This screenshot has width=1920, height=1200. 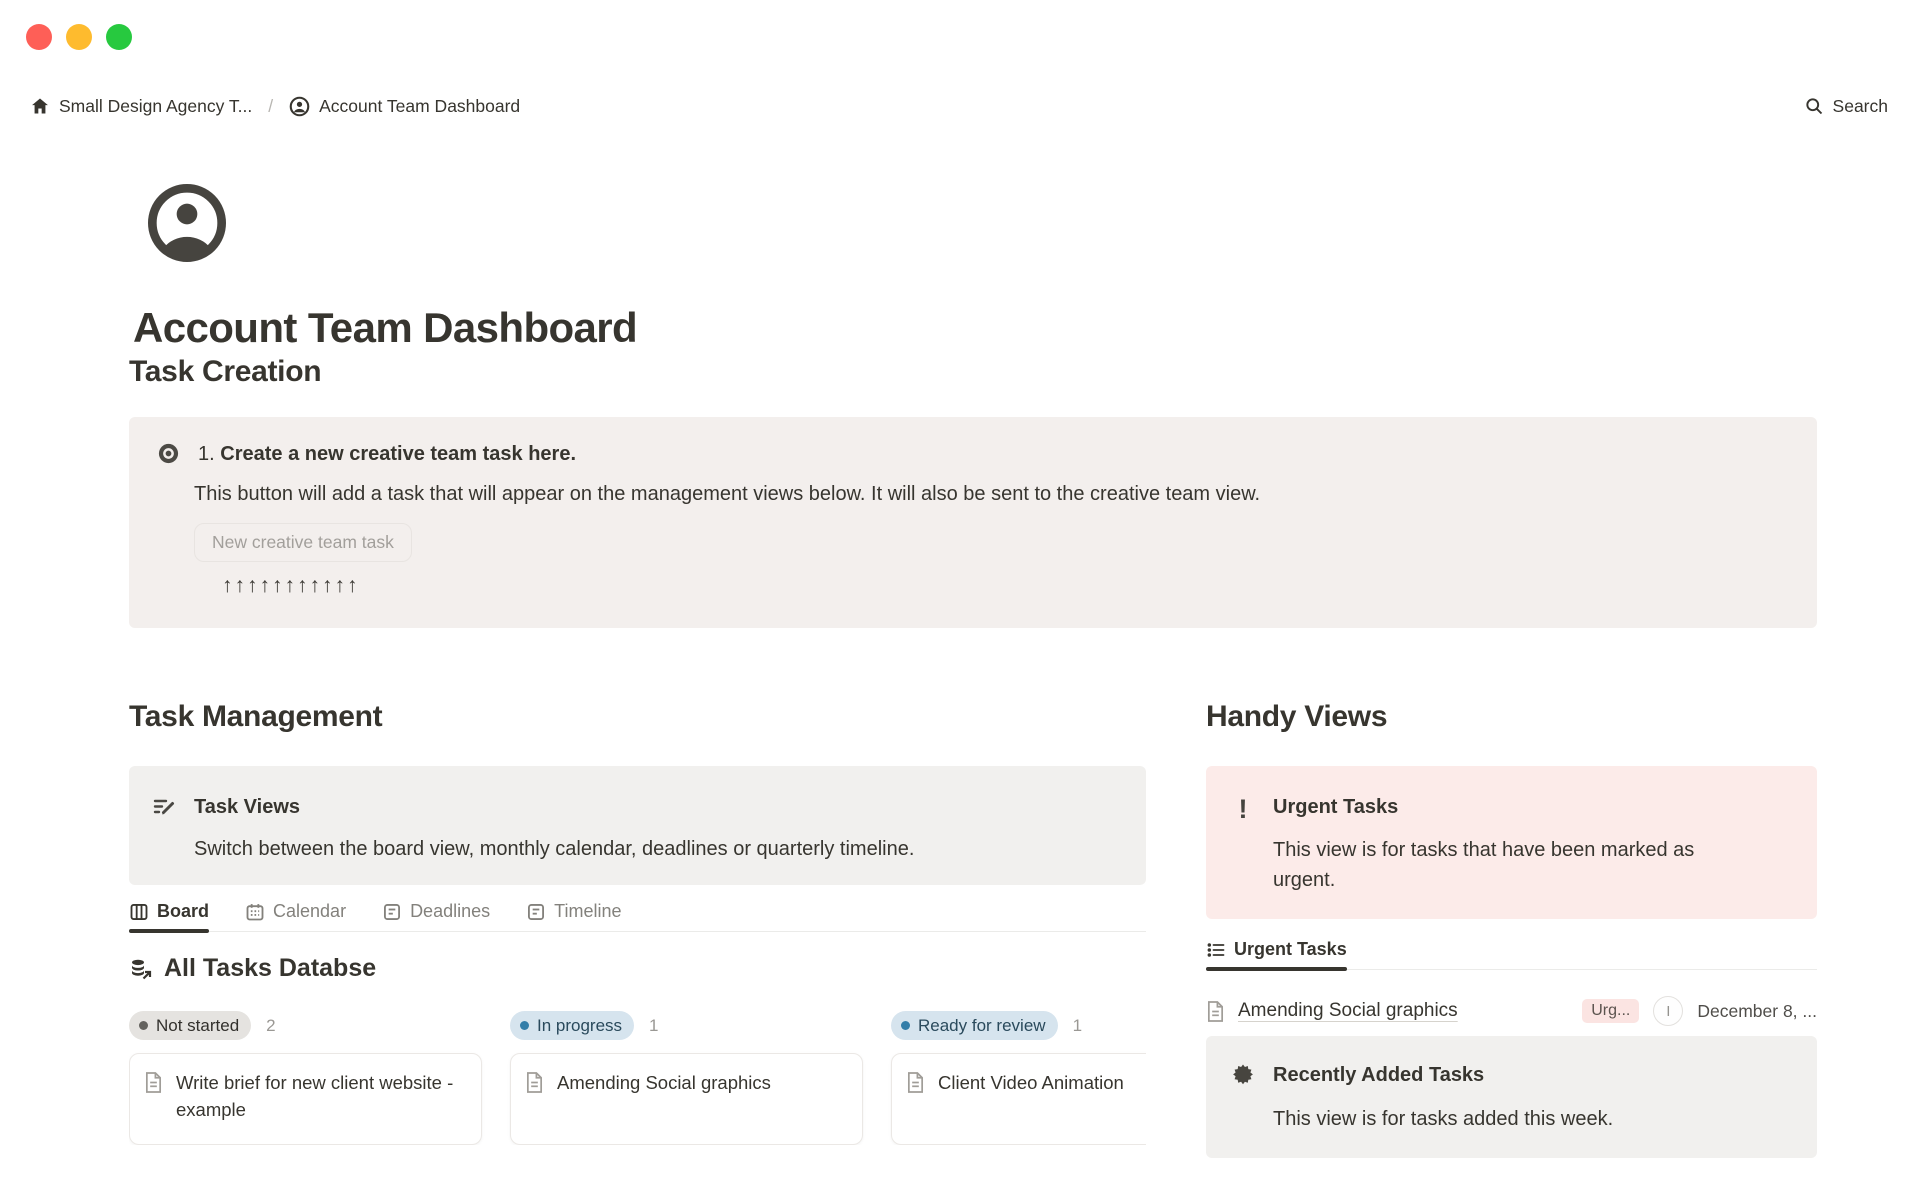 I want to click on tab-board-label: Board, so click(x=183, y=911).